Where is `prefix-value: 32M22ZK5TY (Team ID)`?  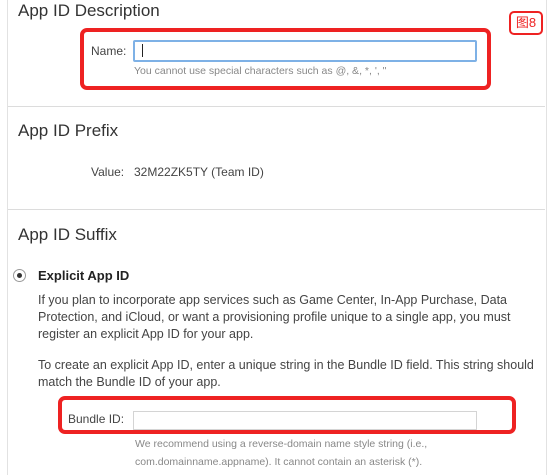
prefix-value: 32M22ZK5TY (Team ID) is located at coordinates (199, 172).